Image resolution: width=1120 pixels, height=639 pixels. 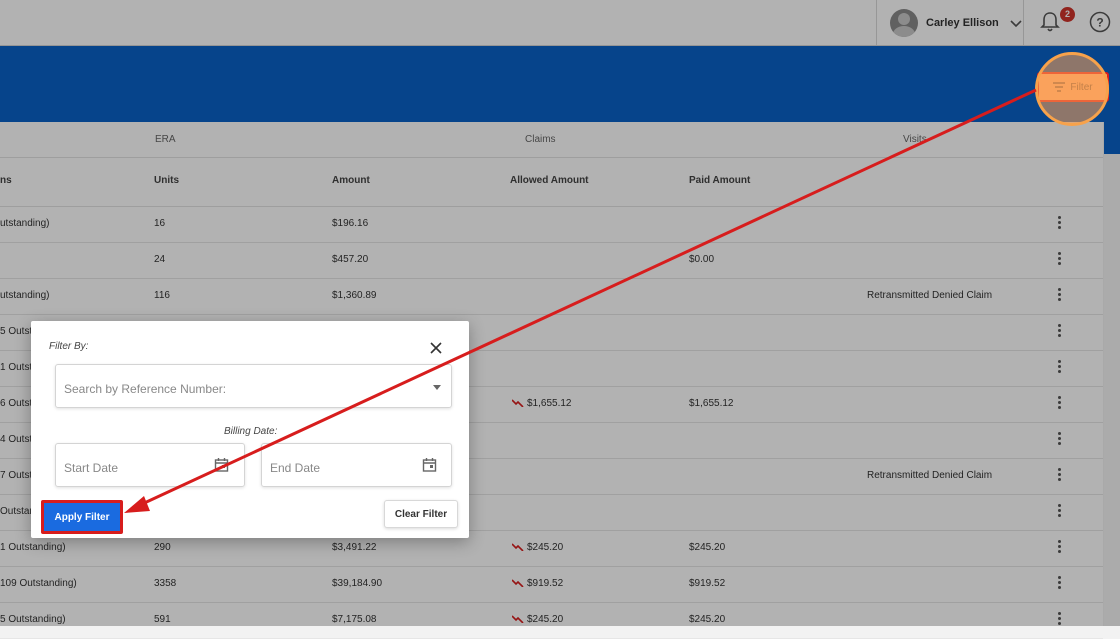 I want to click on start-date-placeholder: Start Date, so click(x=91, y=468).